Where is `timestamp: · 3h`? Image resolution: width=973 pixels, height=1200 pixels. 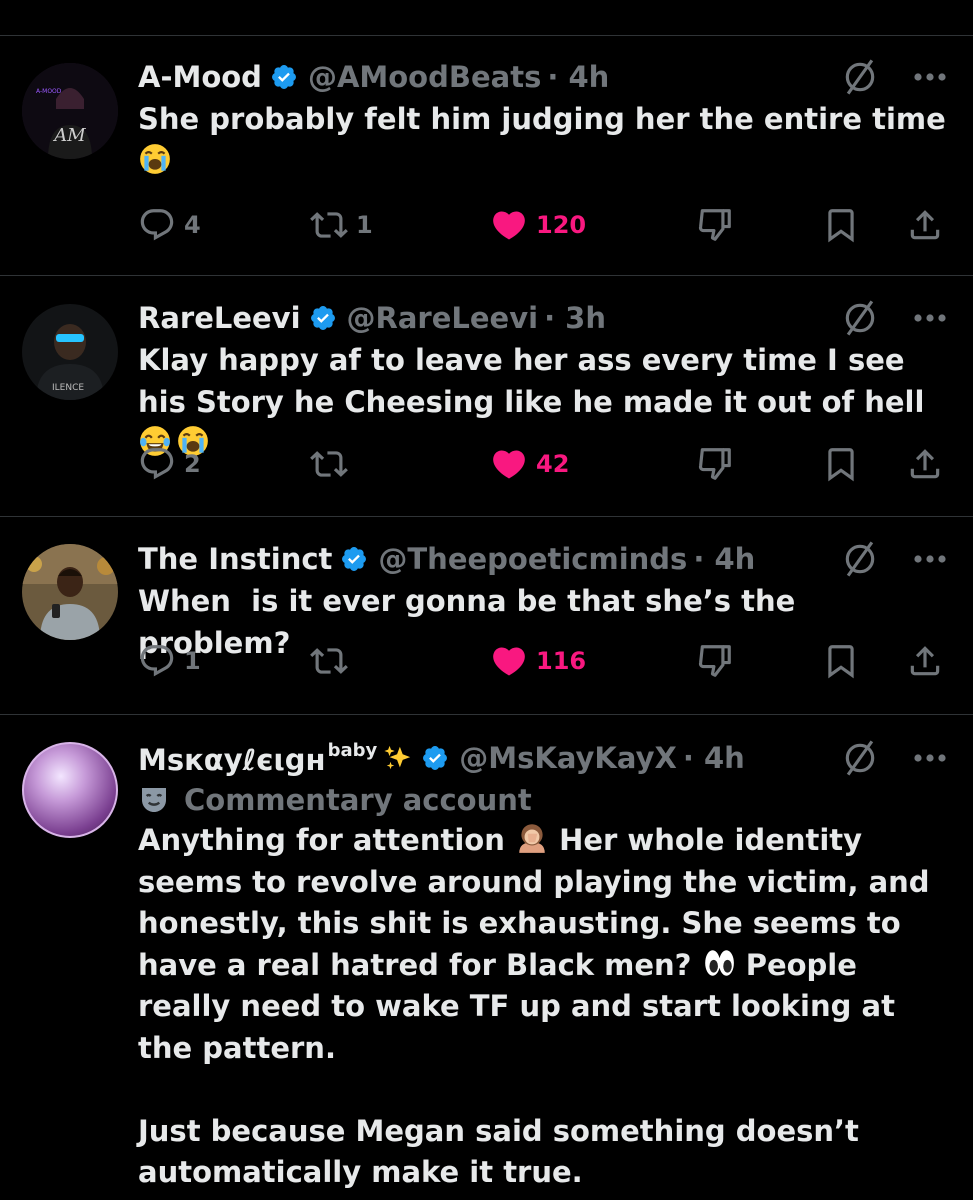
timestamp: · 3h is located at coordinates (575, 318).